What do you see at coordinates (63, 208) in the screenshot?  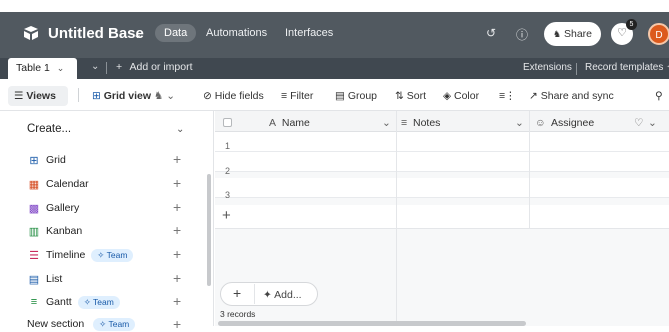 I see `sidebar-item-label: Gallery` at bounding box center [63, 208].